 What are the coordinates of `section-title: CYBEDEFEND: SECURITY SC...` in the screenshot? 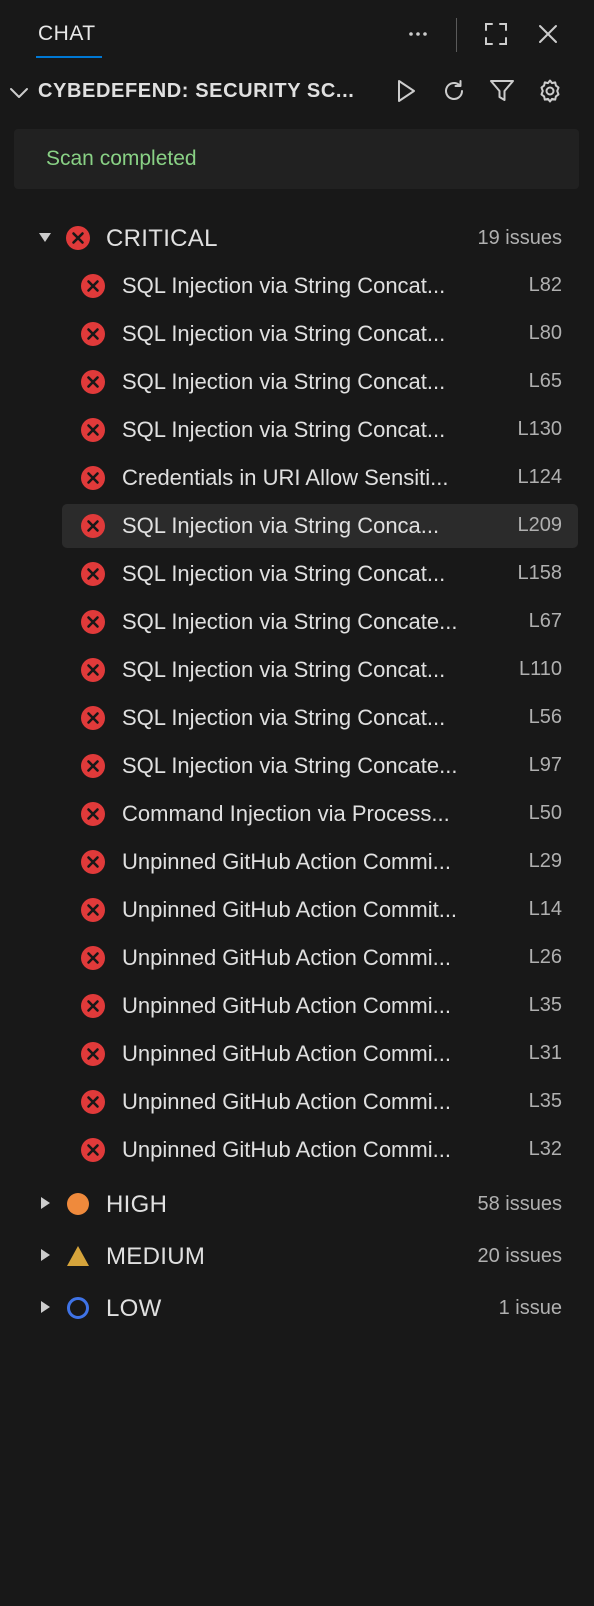 It's located at (208, 91).